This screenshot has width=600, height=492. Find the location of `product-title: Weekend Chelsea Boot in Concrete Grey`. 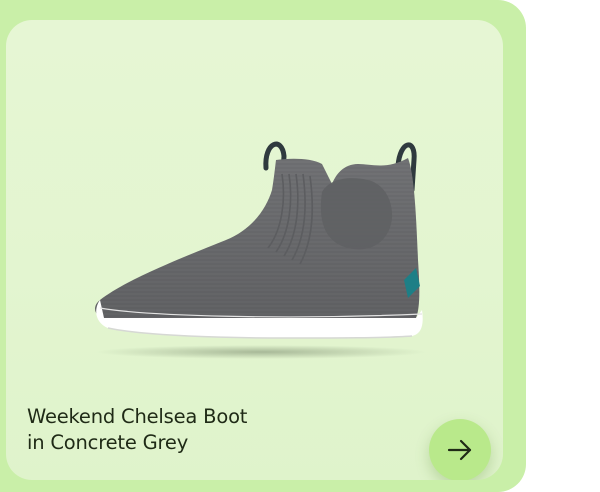

product-title: Weekend Chelsea Boot in Concrete Grey is located at coordinates (197, 430).